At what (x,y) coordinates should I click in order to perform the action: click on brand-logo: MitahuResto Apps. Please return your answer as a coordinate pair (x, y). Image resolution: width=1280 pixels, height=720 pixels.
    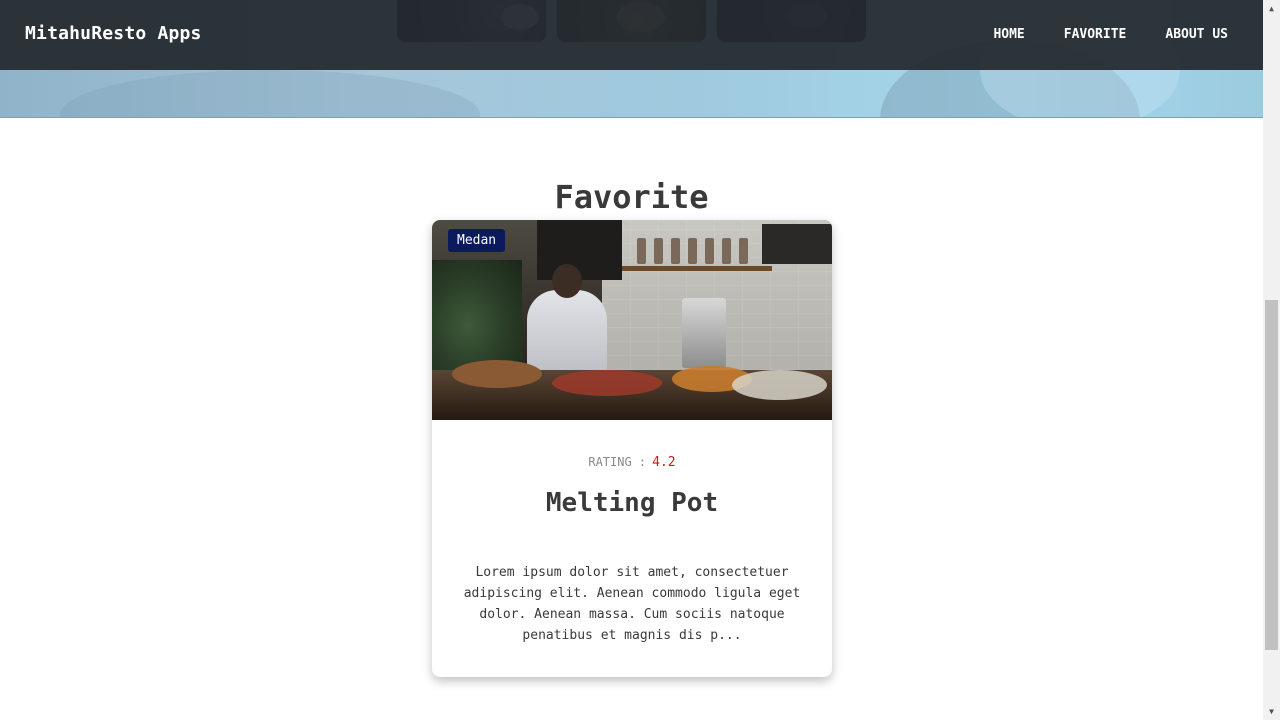
    Looking at the image, I should click on (113, 33).